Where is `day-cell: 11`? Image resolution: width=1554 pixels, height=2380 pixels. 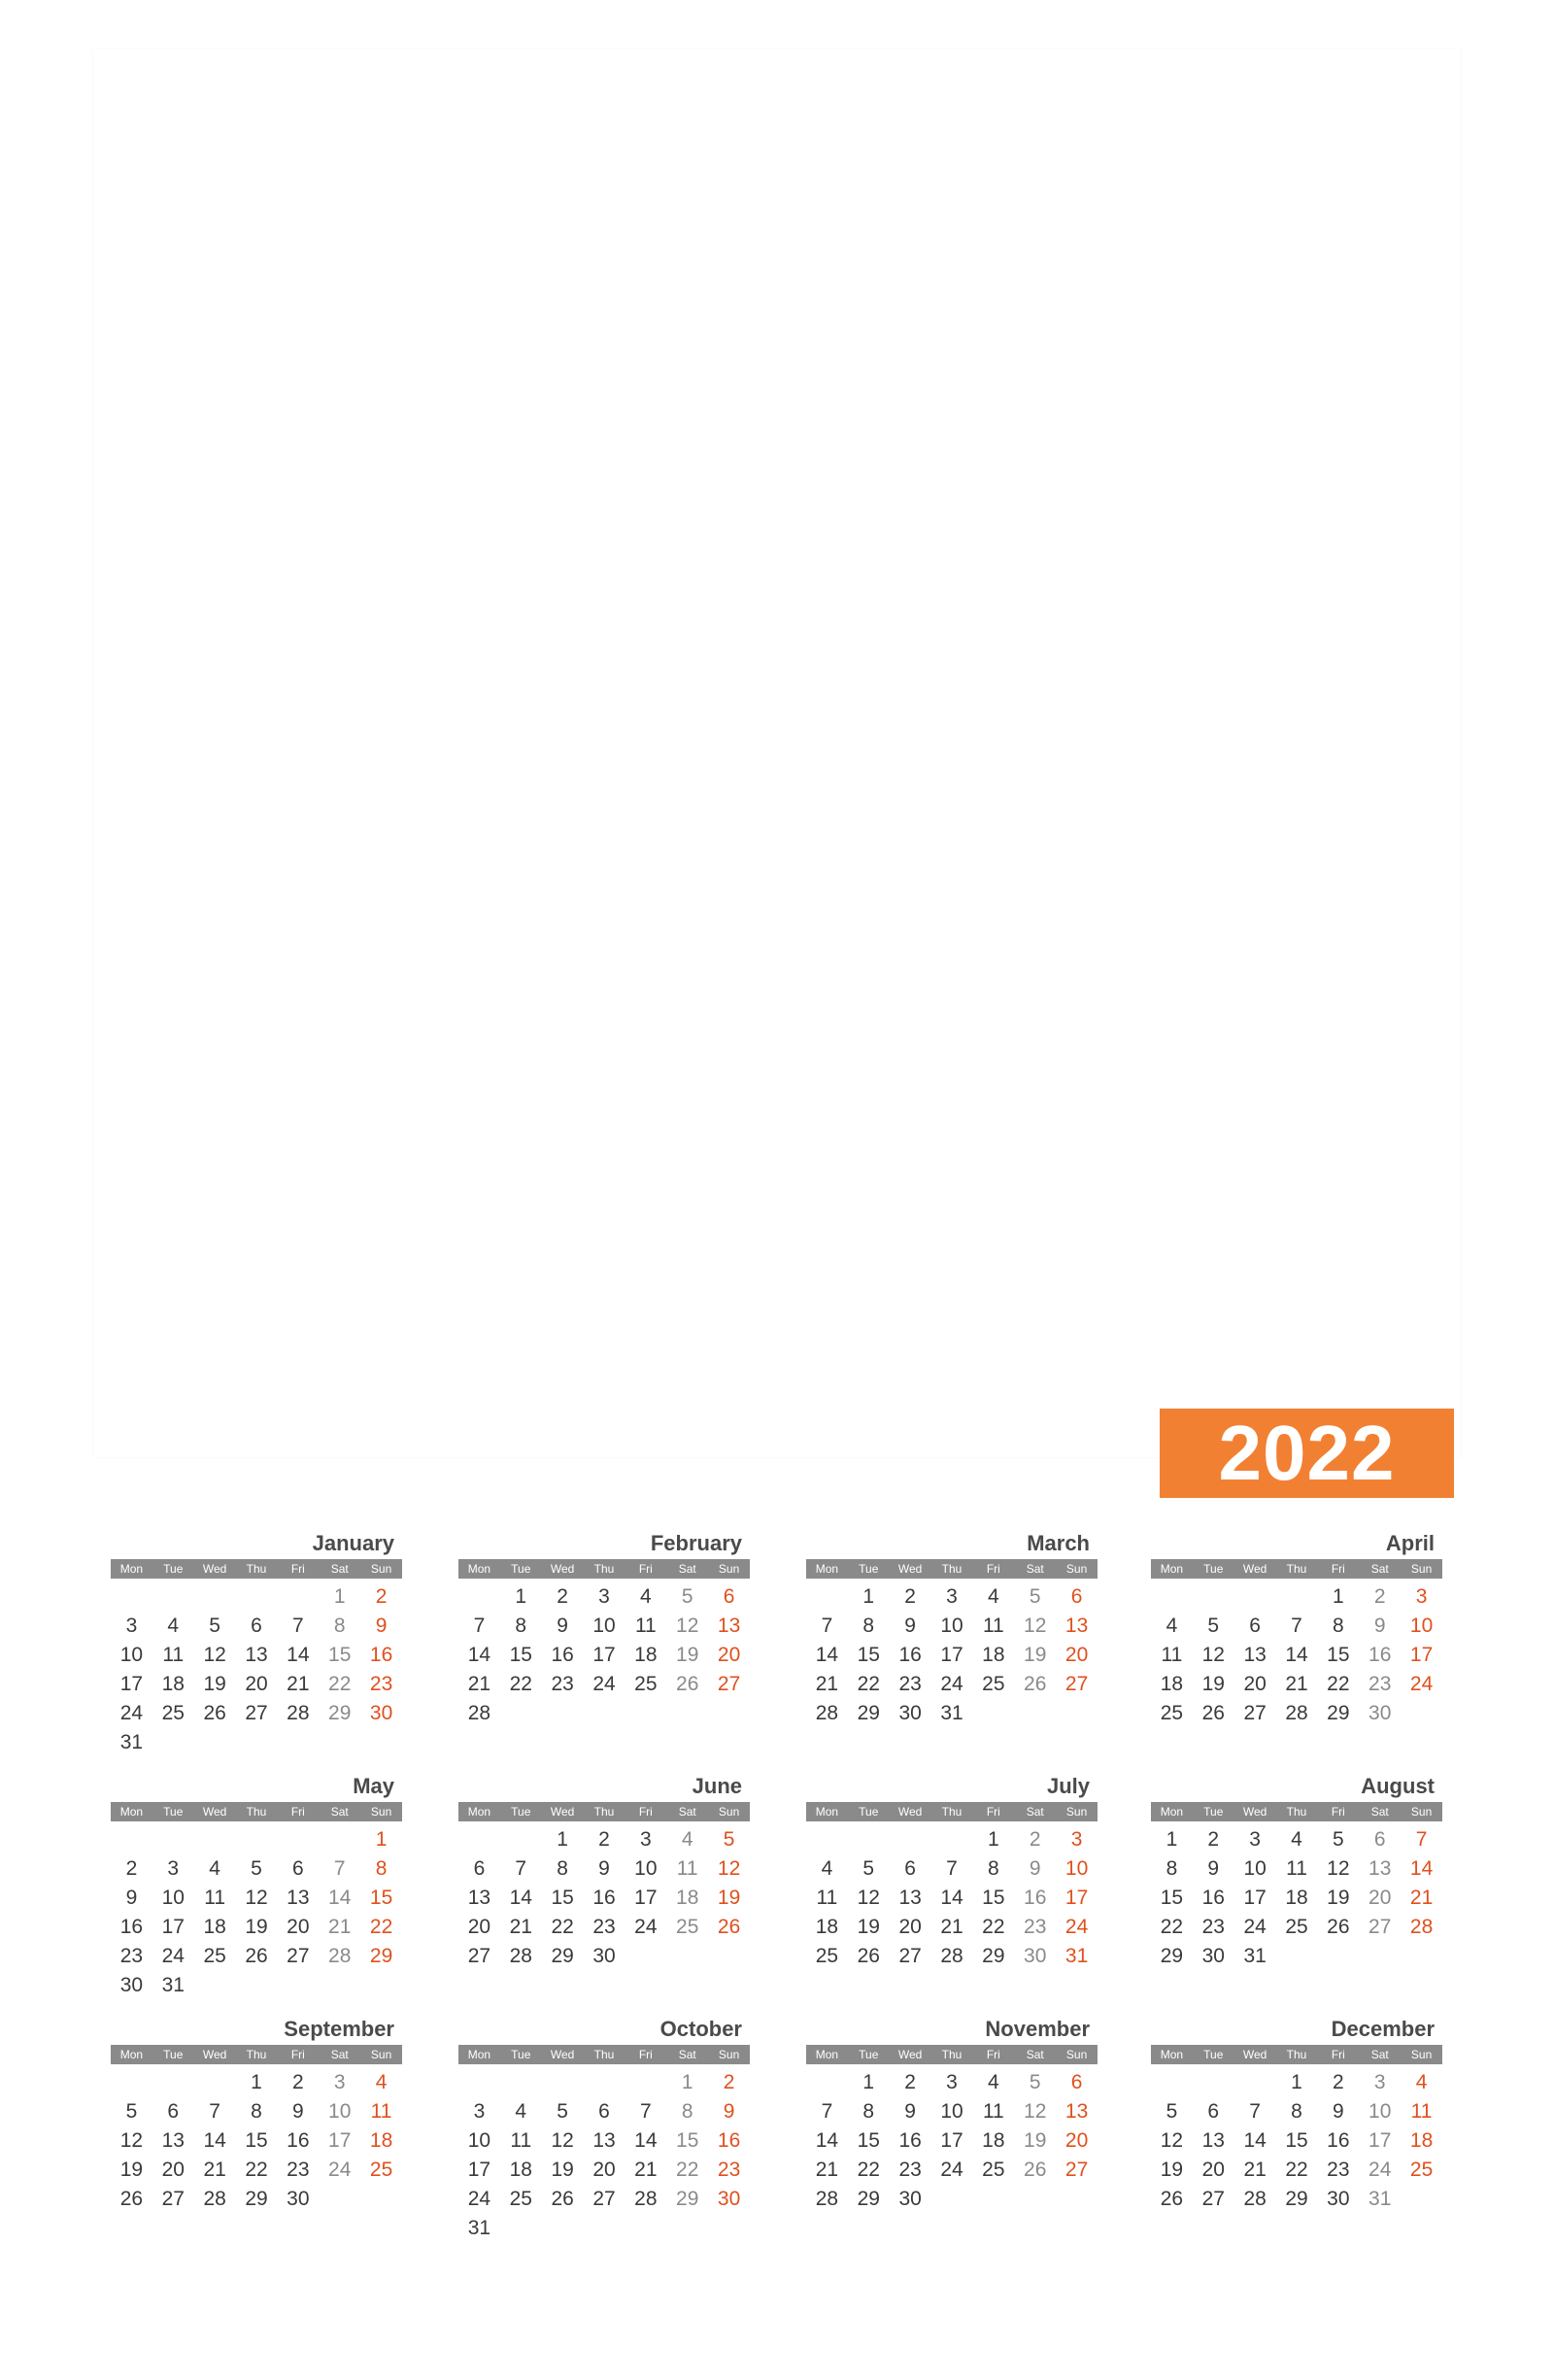
day-cell: 11 is located at coordinates (993, 2111).